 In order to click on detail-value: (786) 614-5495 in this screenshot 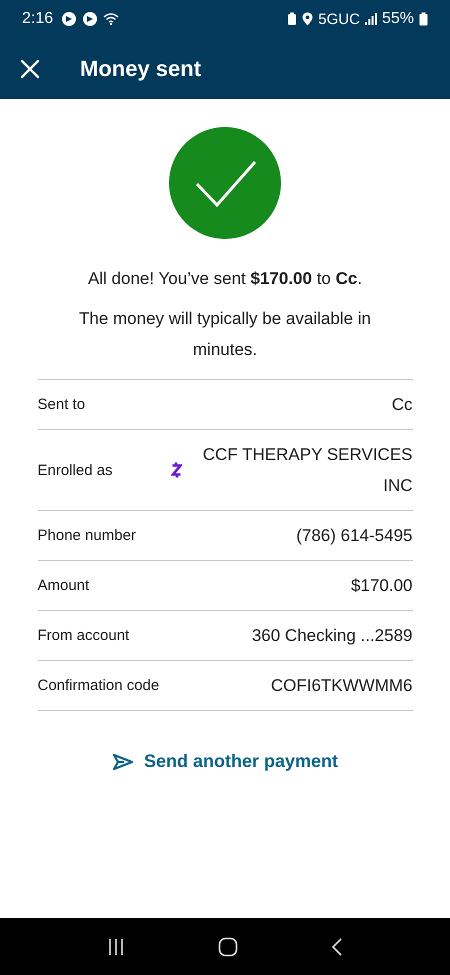, I will do `click(354, 536)`.